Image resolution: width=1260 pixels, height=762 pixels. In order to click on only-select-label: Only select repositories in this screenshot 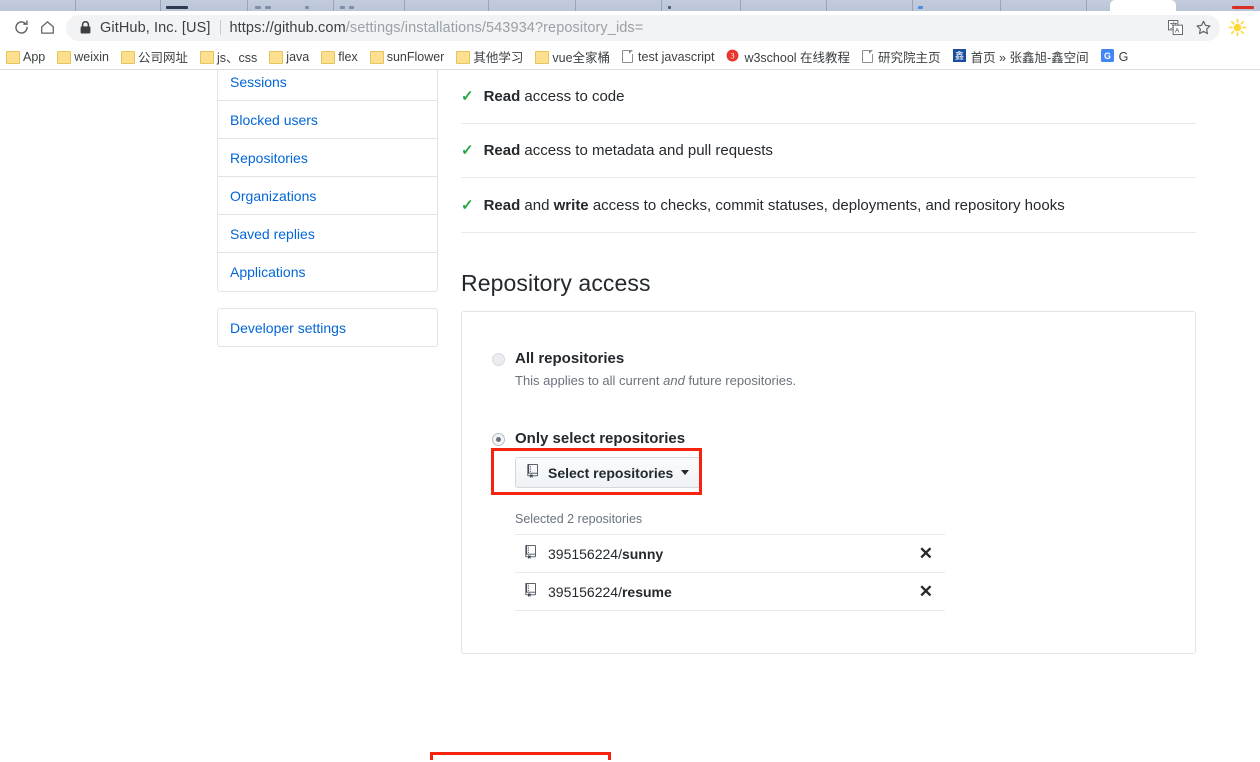, I will do `click(600, 438)`.